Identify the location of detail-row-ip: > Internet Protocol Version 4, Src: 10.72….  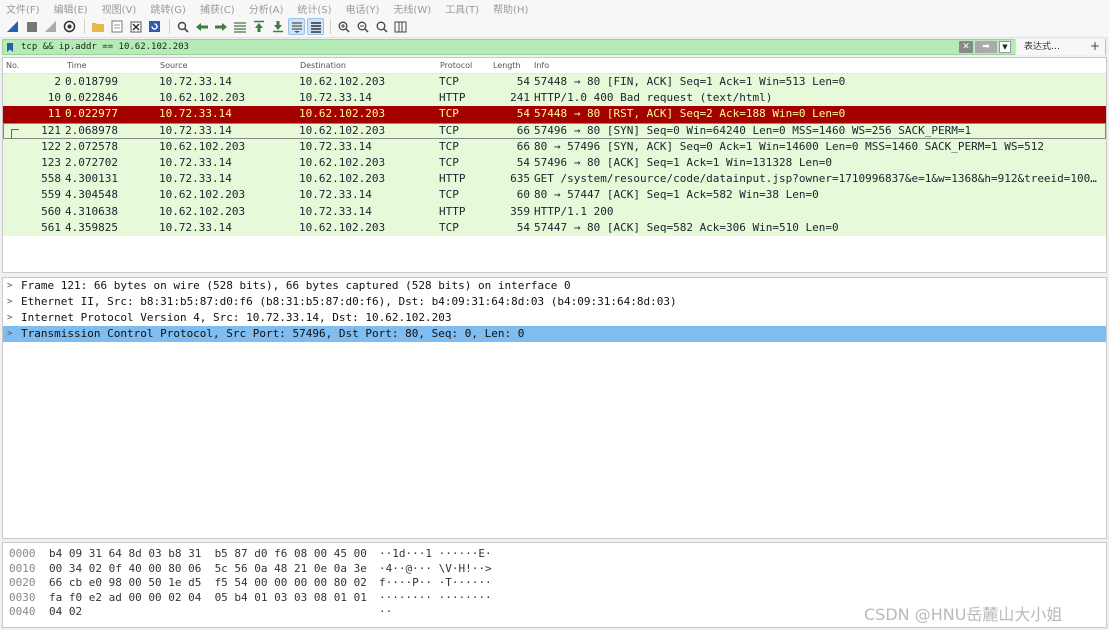
(554, 318).